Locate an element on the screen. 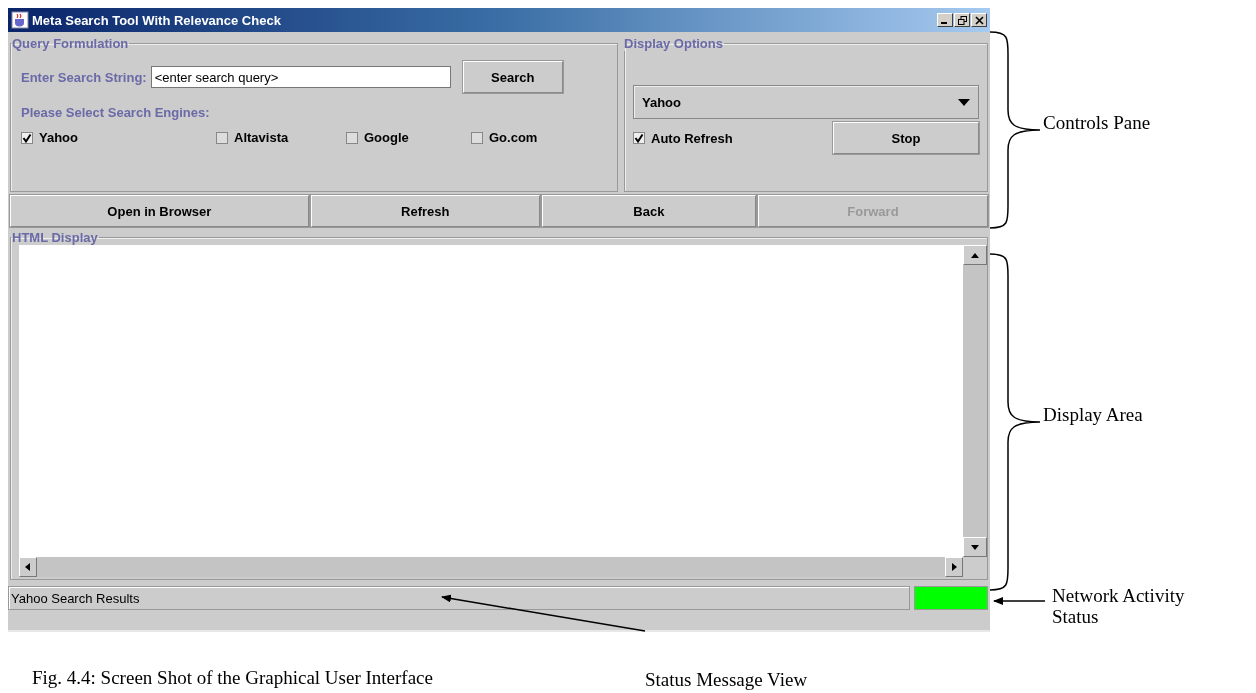 This screenshot has width=1256, height=693. checkbox-label: Yahoo is located at coordinates (58, 137).